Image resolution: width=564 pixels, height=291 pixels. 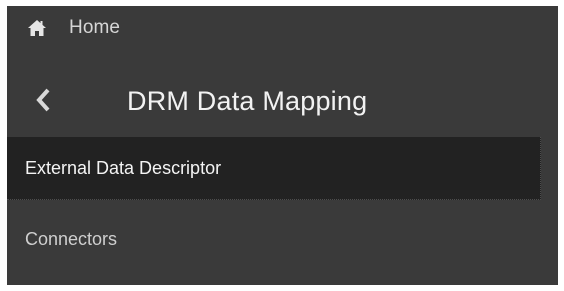 I want to click on nav-item-label: External Data Descriptor, so click(x=123, y=168).